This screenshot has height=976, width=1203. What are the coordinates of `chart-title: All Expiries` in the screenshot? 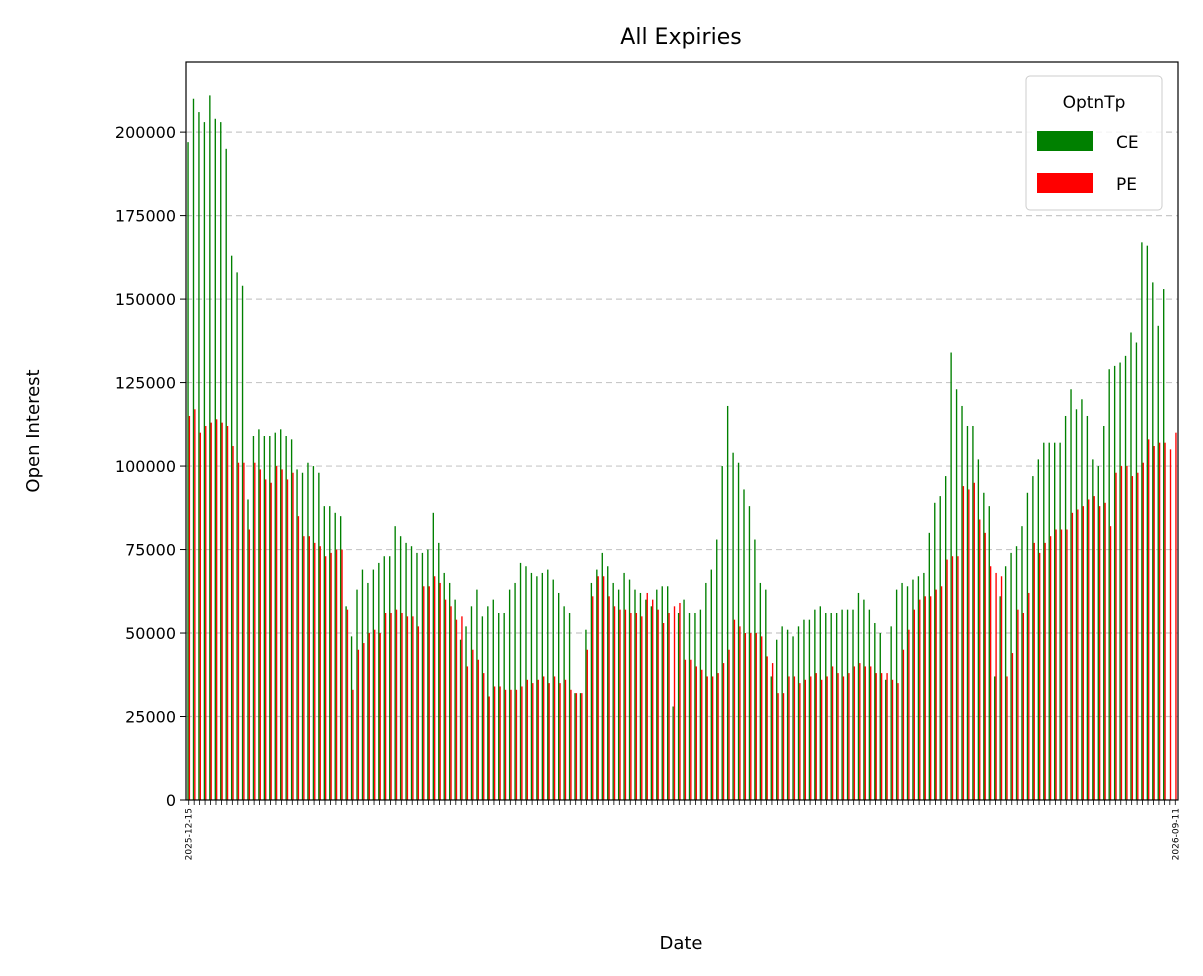 It's located at (680, 37).